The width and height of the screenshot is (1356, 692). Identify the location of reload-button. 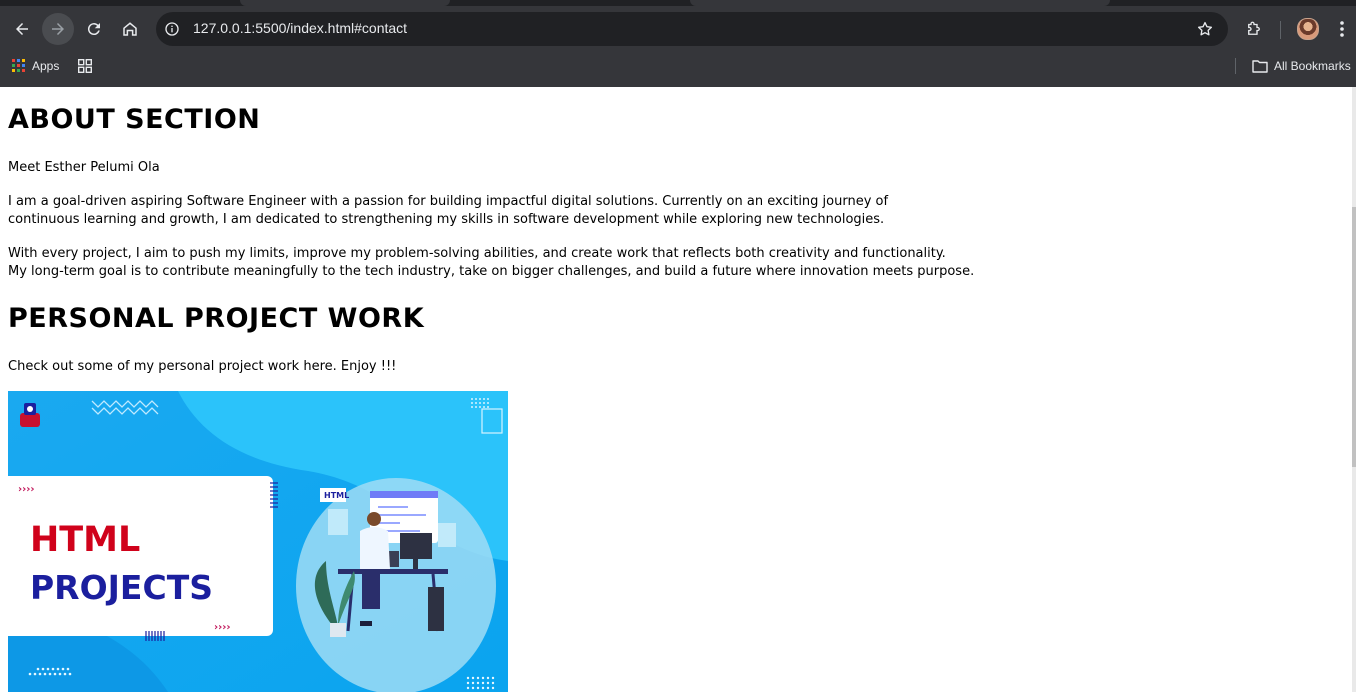
(94, 29).